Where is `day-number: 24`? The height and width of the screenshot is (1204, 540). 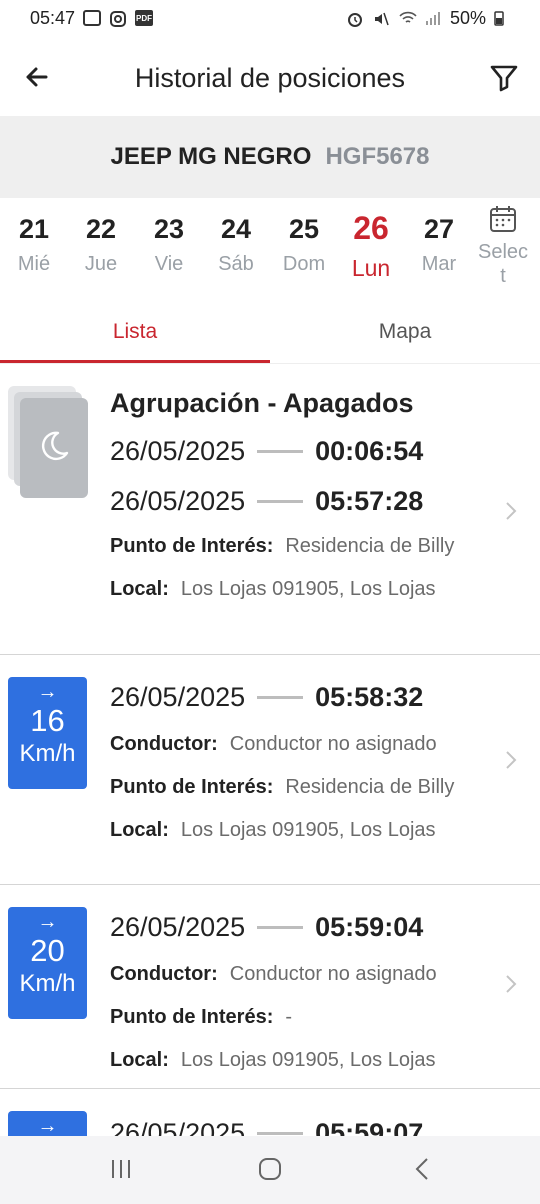
day-number: 24 is located at coordinates (236, 229).